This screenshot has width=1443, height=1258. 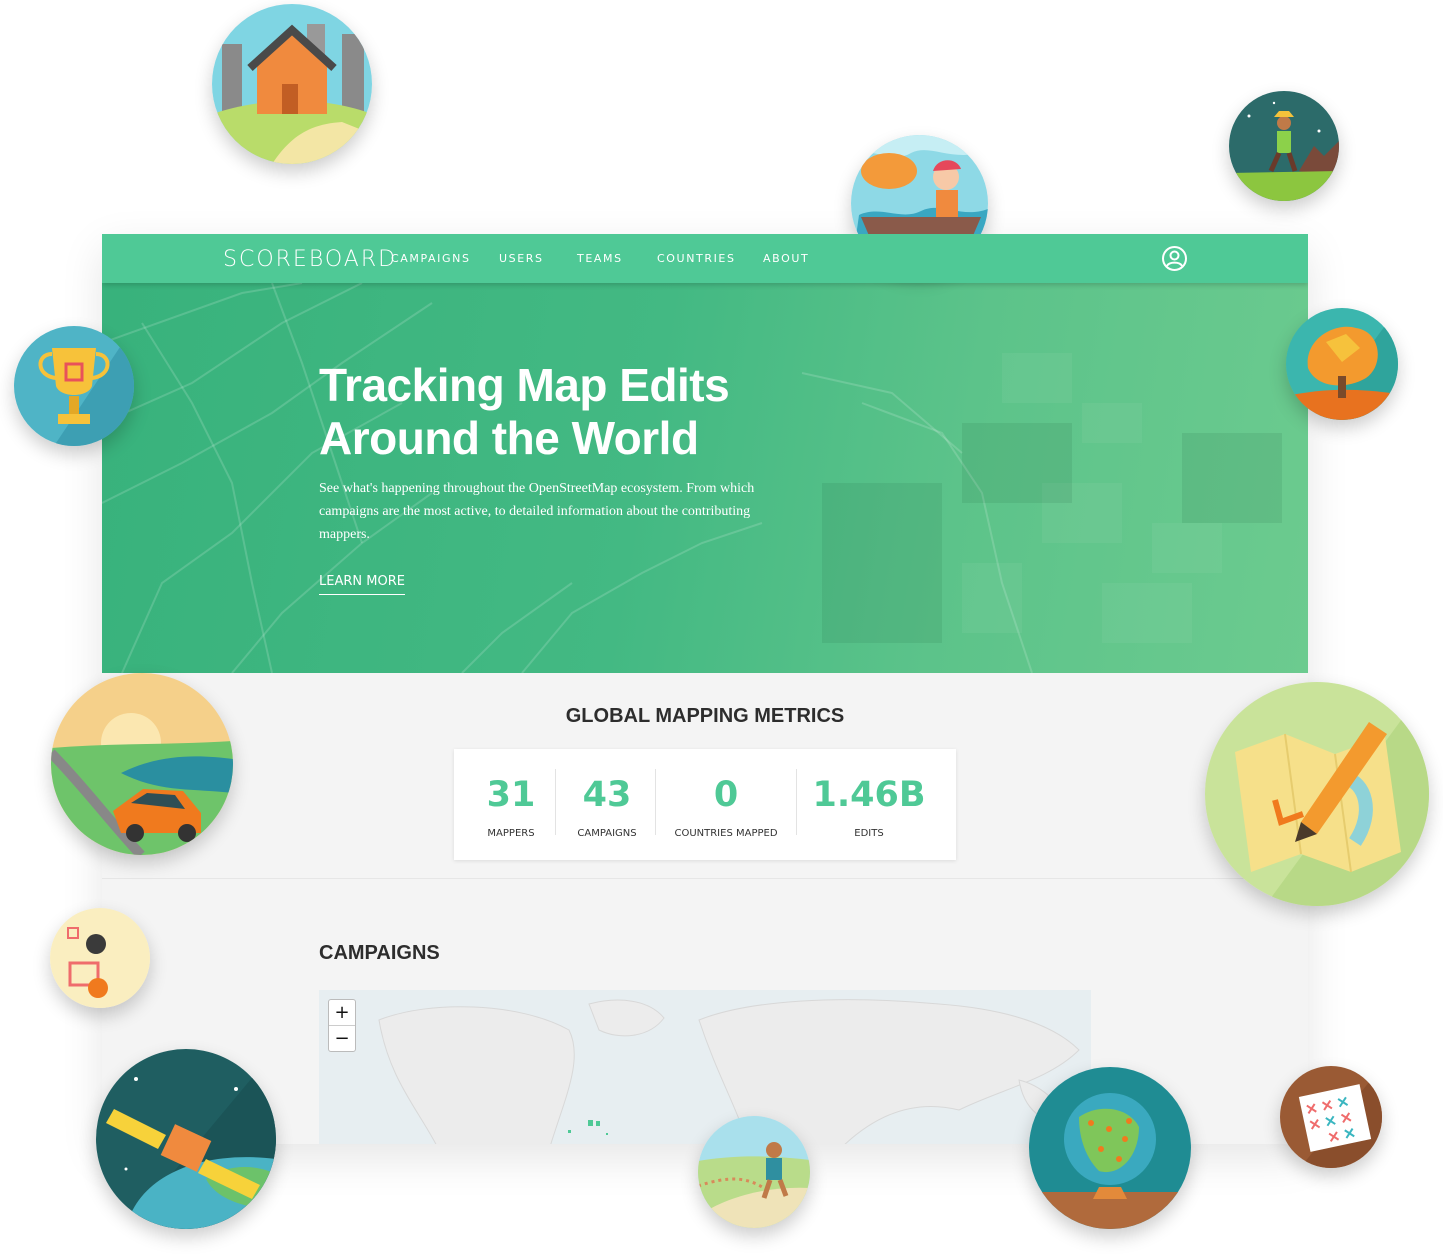 What do you see at coordinates (379, 953) in the screenshot?
I see `campaigns-heading: CAMPAIGNS` at bounding box center [379, 953].